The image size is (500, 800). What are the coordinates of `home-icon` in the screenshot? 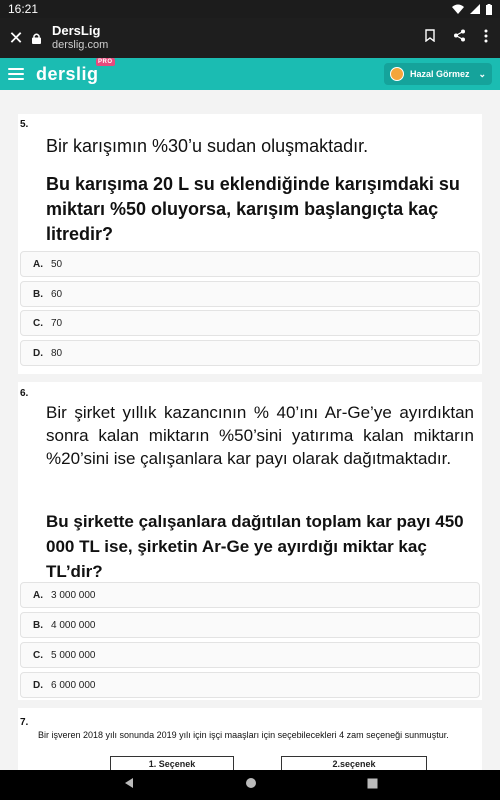 It's located at (251, 785).